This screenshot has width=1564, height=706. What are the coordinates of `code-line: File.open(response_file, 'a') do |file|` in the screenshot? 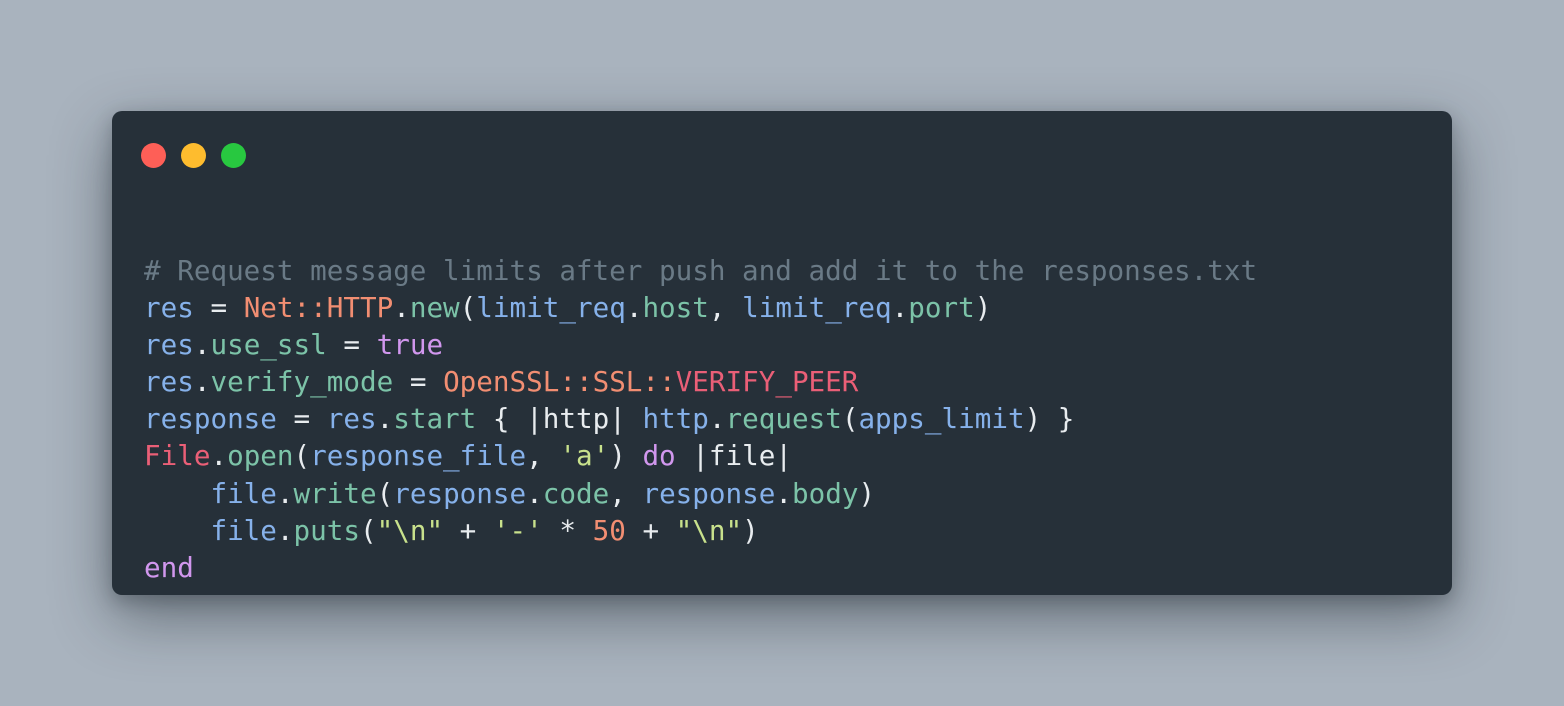 It's located at (700, 455).